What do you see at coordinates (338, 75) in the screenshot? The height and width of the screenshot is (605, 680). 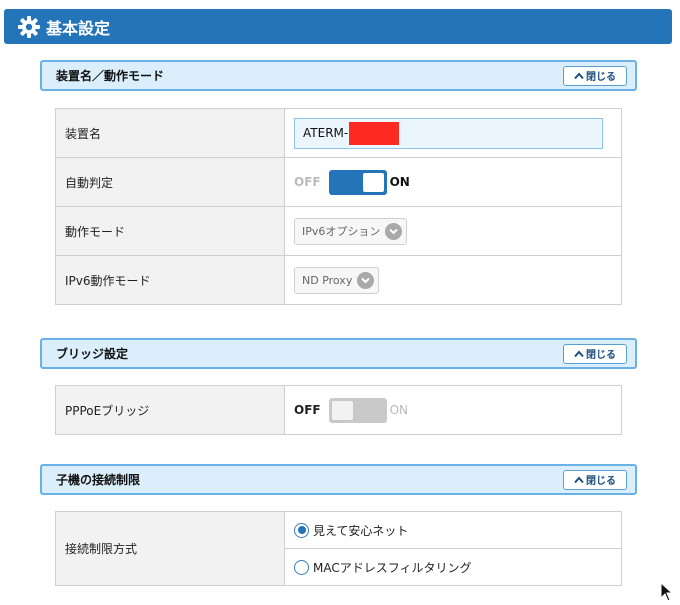 I see `section-header-device: 装置名／動作モード 閉じる` at bounding box center [338, 75].